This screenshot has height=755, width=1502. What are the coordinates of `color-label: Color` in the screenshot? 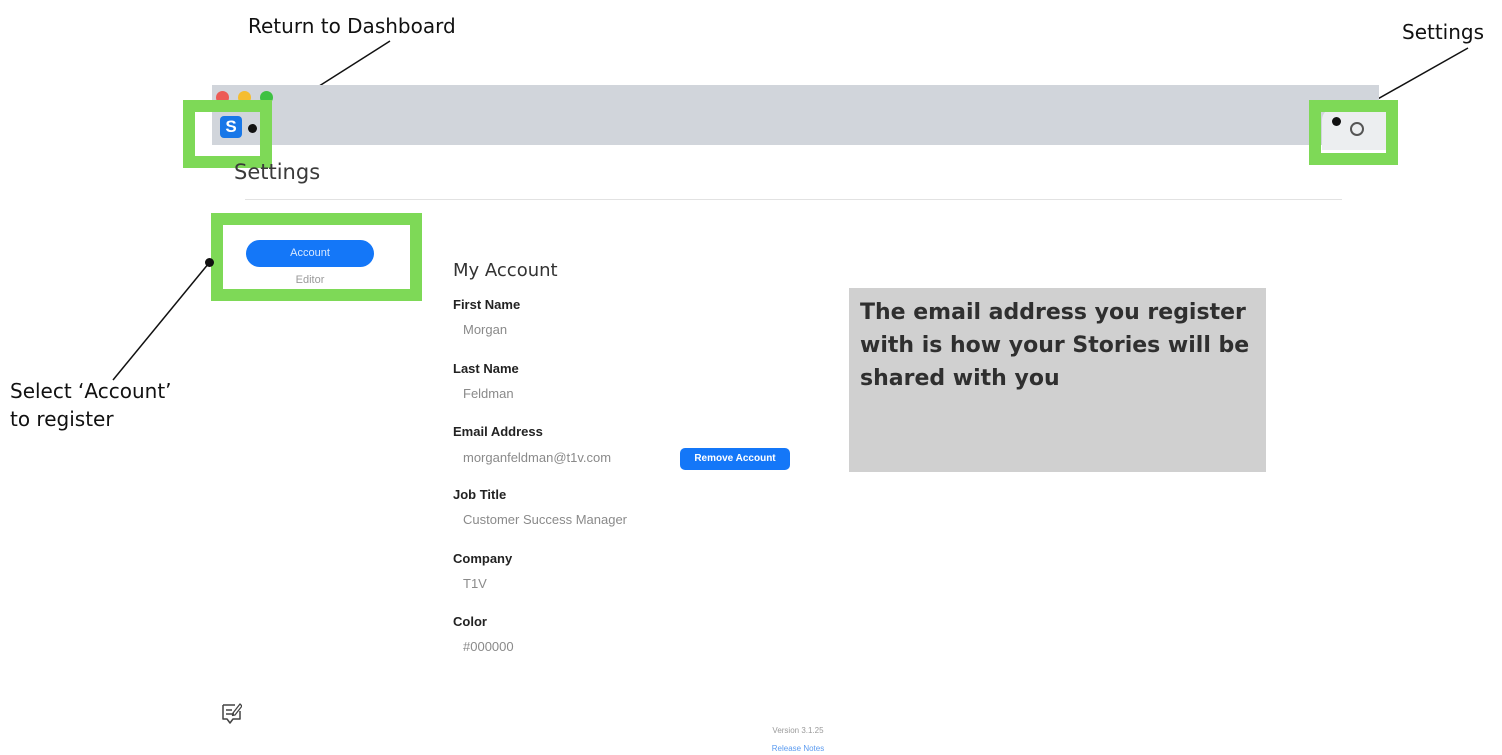 It's located at (470, 621).